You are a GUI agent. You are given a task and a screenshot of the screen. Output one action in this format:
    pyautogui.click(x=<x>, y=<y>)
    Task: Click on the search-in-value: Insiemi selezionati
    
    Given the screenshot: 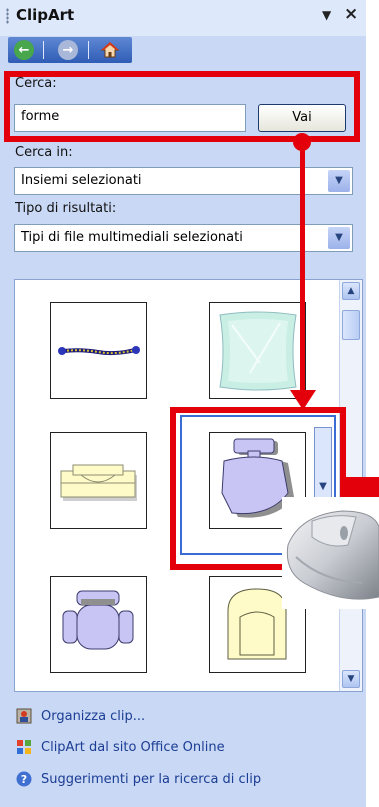 What is the action you would take?
    pyautogui.click(x=81, y=180)
    